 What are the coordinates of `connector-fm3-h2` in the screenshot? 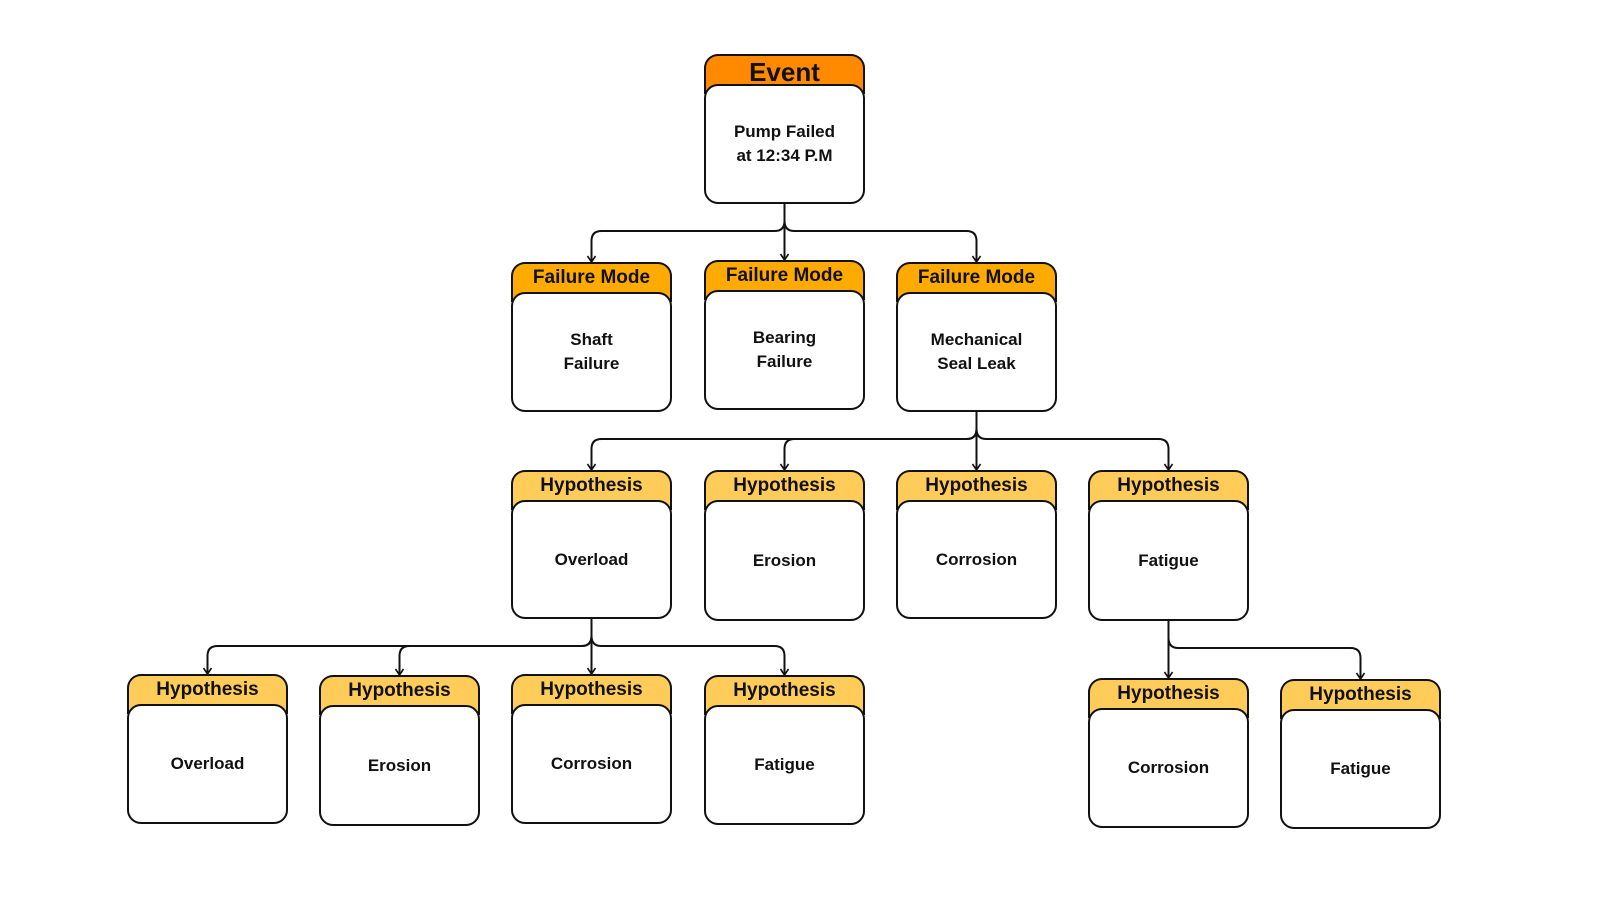 It's located at (880, 441).